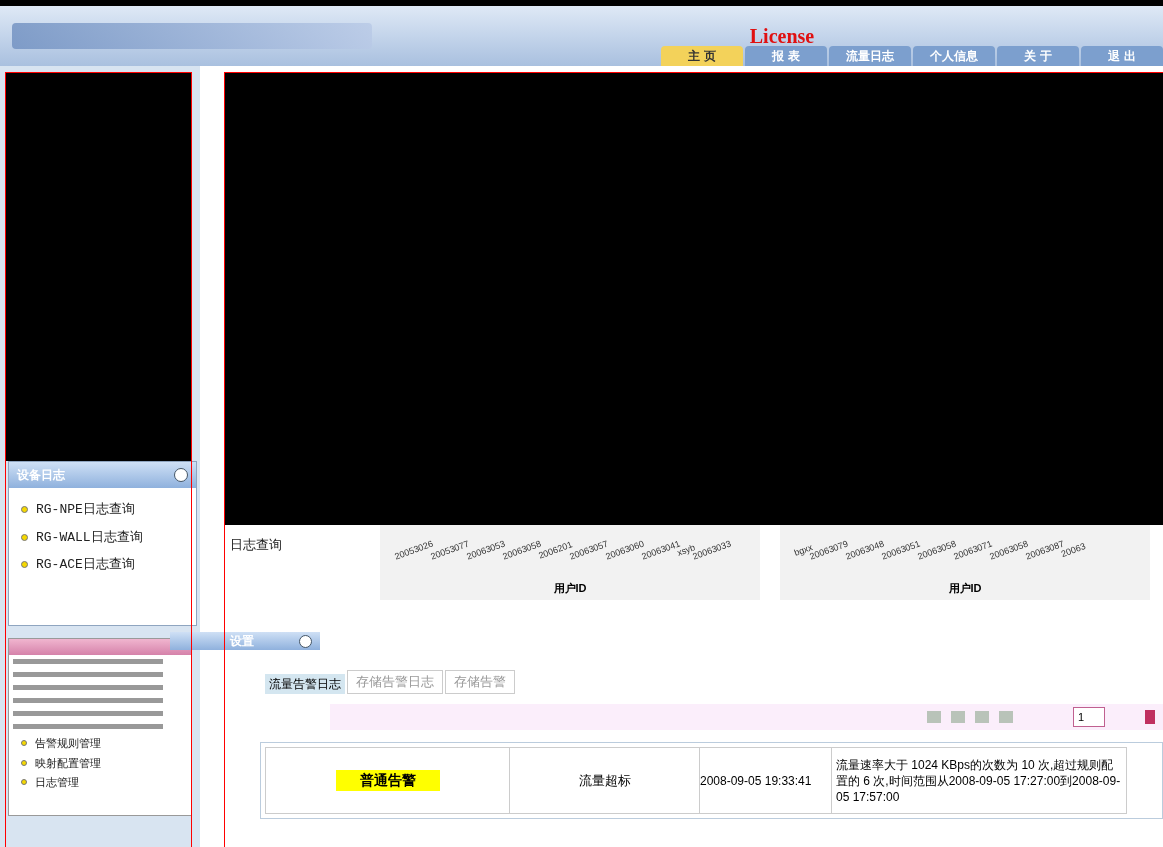  Describe the element at coordinates (1089, 717) in the screenshot. I see `page-input: 1` at that location.